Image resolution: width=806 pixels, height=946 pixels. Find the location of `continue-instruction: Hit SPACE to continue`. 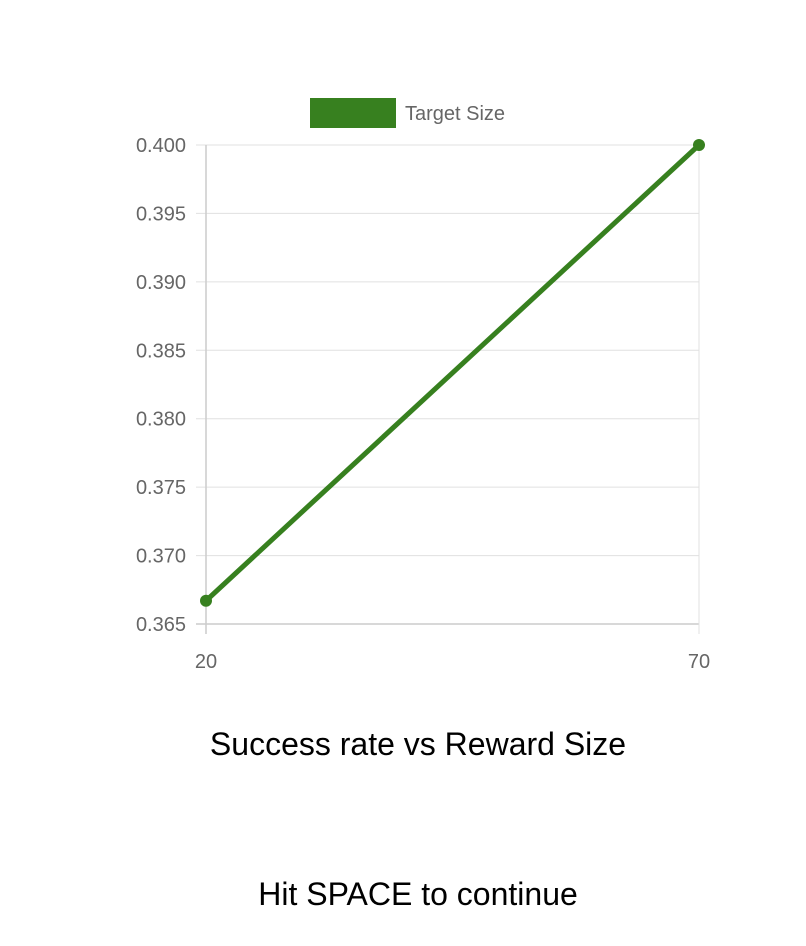

continue-instruction: Hit SPACE to continue is located at coordinates (418, 894).